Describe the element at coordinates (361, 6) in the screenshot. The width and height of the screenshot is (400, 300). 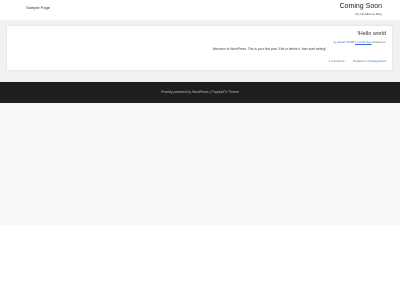
I see `site-title: Coming Soon` at that location.